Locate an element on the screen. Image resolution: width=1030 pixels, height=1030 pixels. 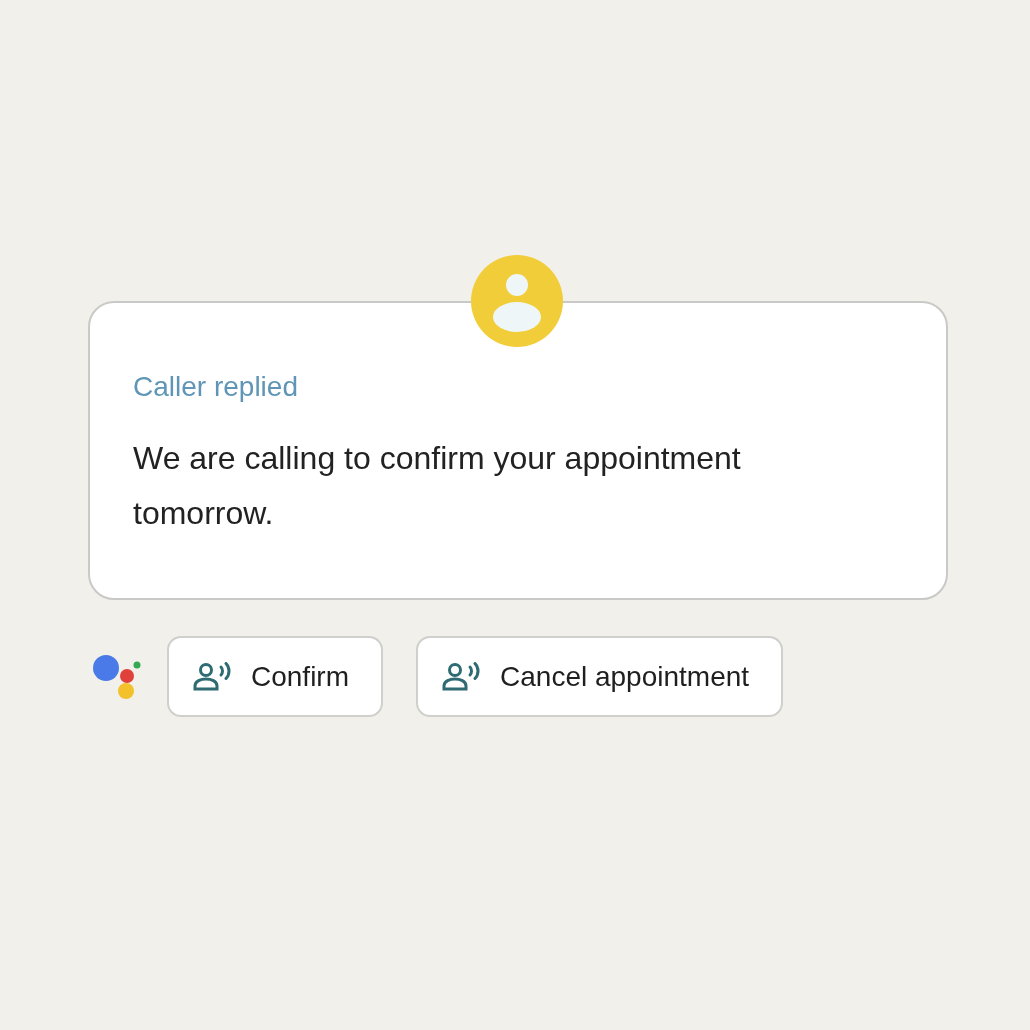
reply-button: Cancel appointment is located at coordinates (600, 676).